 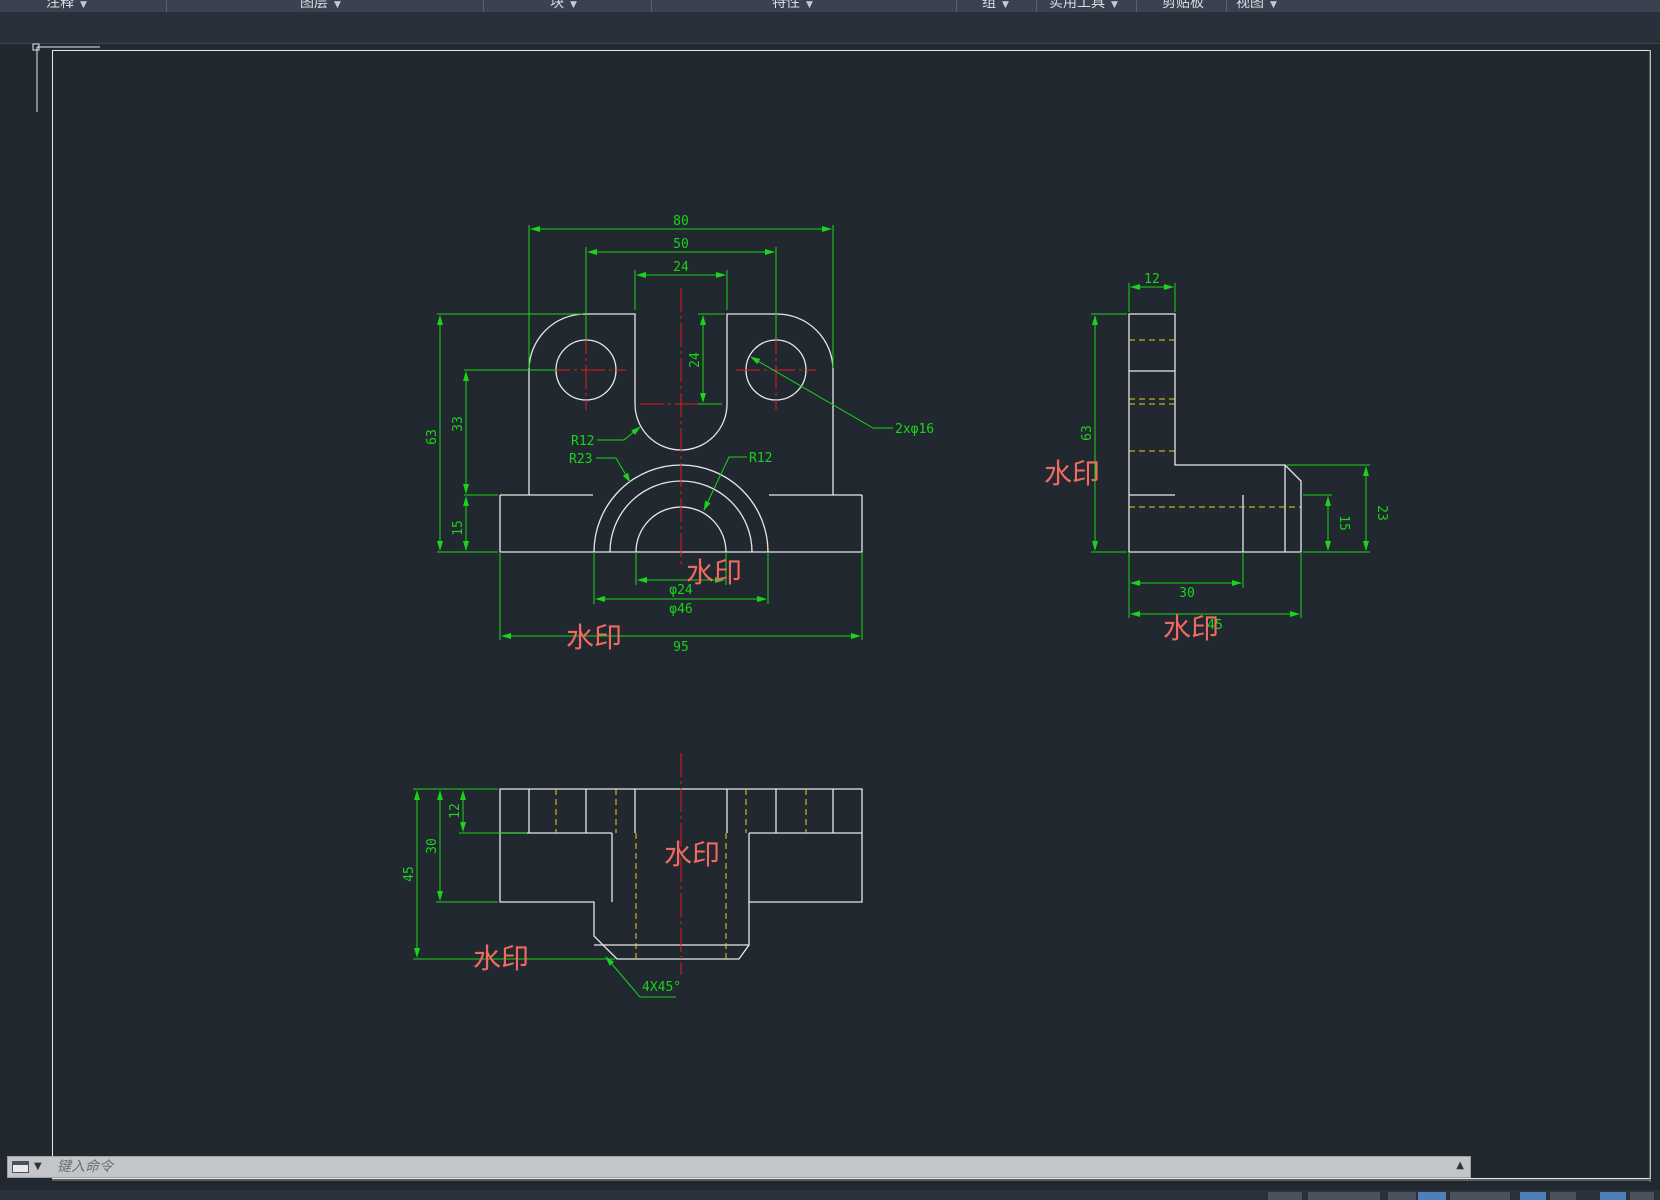 What do you see at coordinates (661, 987) in the screenshot?
I see `label-chamfer: 4X45°` at bounding box center [661, 987].